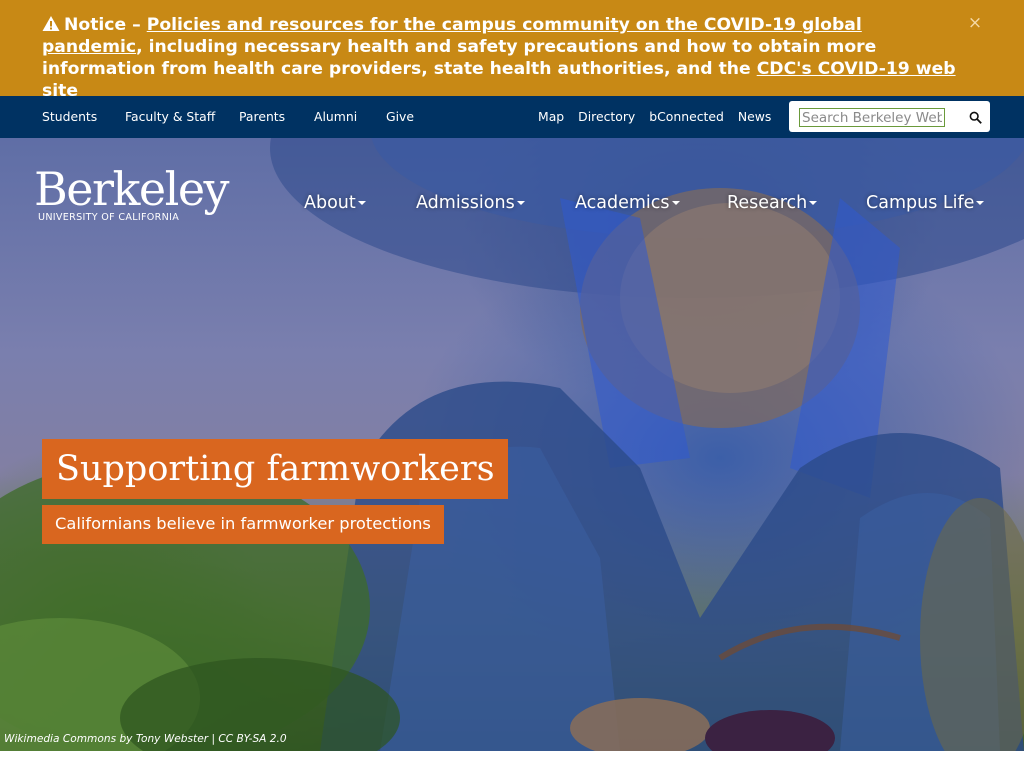 Image resolution: width=1024 pixels, height=768 pixels. Describe the element at coordinates (920, 203) in the screenshot. I see `nav-campus-life-label: Campus Life` at that location.